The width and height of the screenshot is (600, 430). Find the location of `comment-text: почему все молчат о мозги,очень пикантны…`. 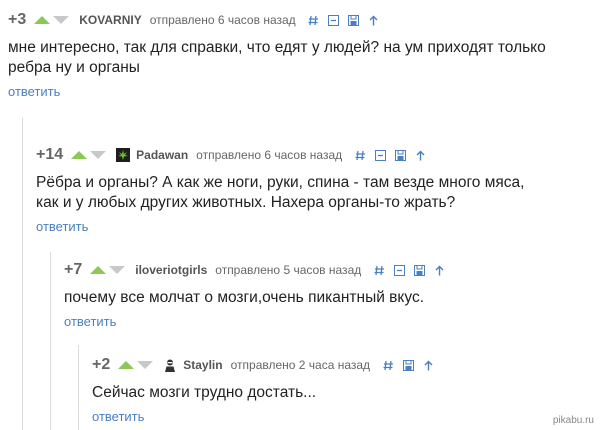

comment-text: почему все молчат о мозги,очень пикантны… is located at coordinates (244, 297).